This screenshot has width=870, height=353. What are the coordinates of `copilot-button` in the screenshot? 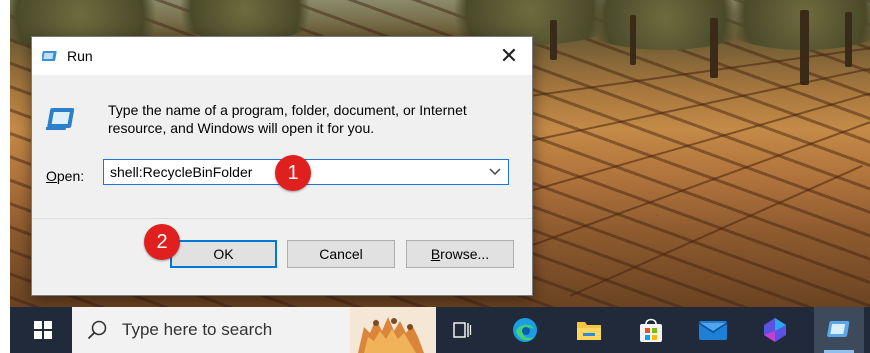 It's located at (775, 330).